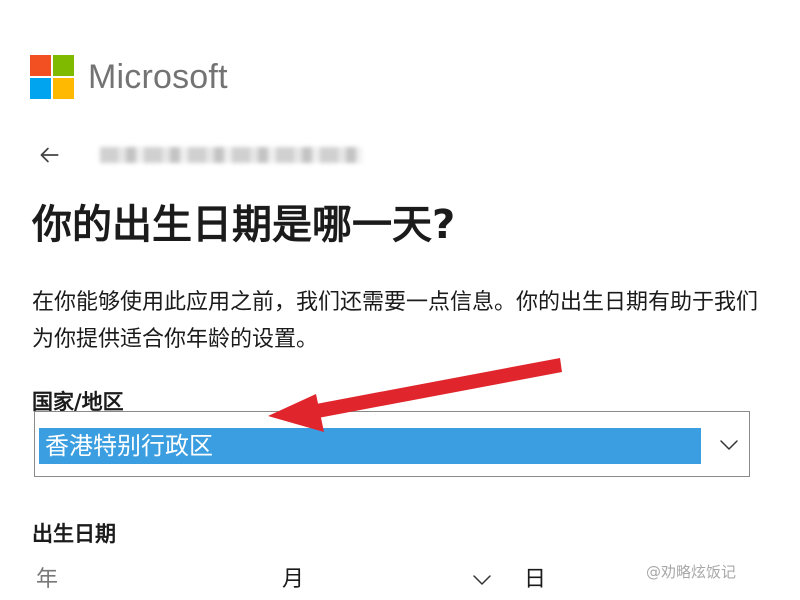 The image size is (800, 600). Describe the element at coordinates (158, 76) in the screenshot. I see `brand-name: Microsoft` at that location.